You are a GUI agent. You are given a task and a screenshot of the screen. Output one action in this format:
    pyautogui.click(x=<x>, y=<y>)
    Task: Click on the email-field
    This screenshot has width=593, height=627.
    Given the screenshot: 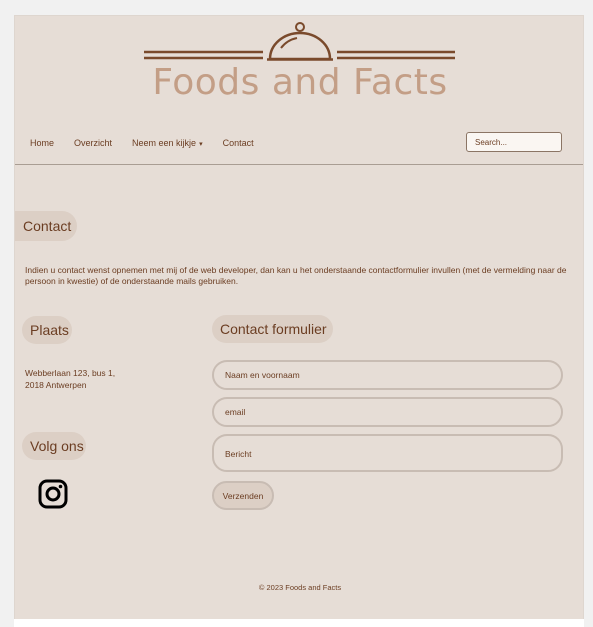 What is the action you would take?
    pyautogui.click(x=387, y=412)
    